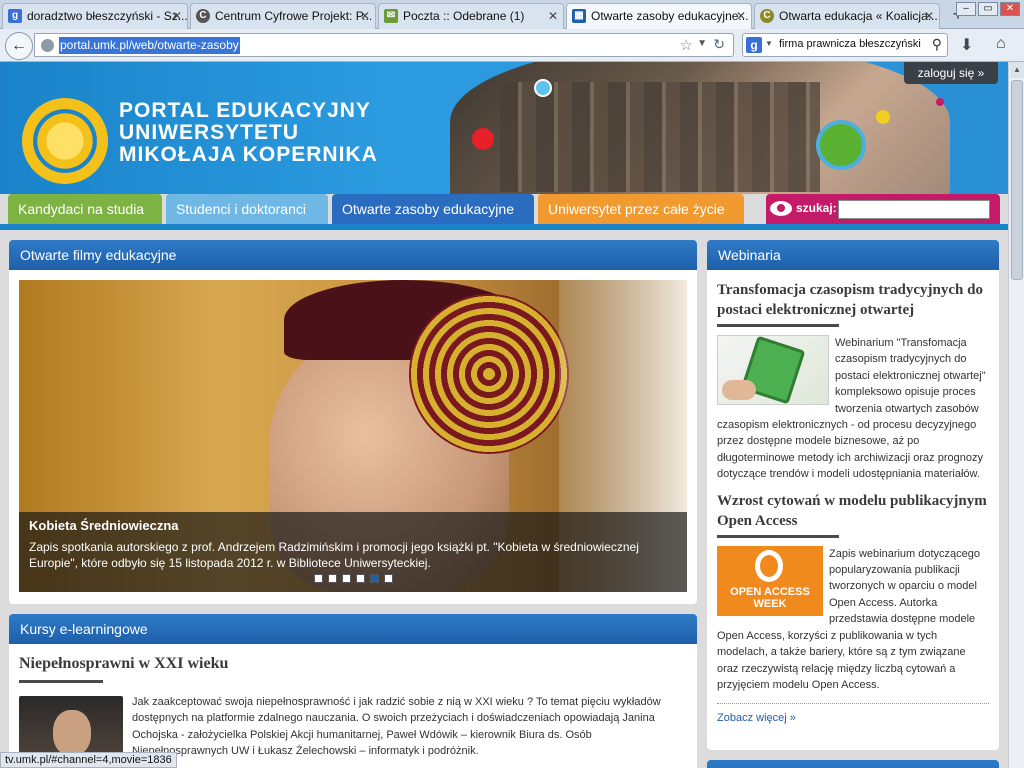  Describe the element at coordinates (914, 209) in the screenshot. I see `site-search-input` at that location.